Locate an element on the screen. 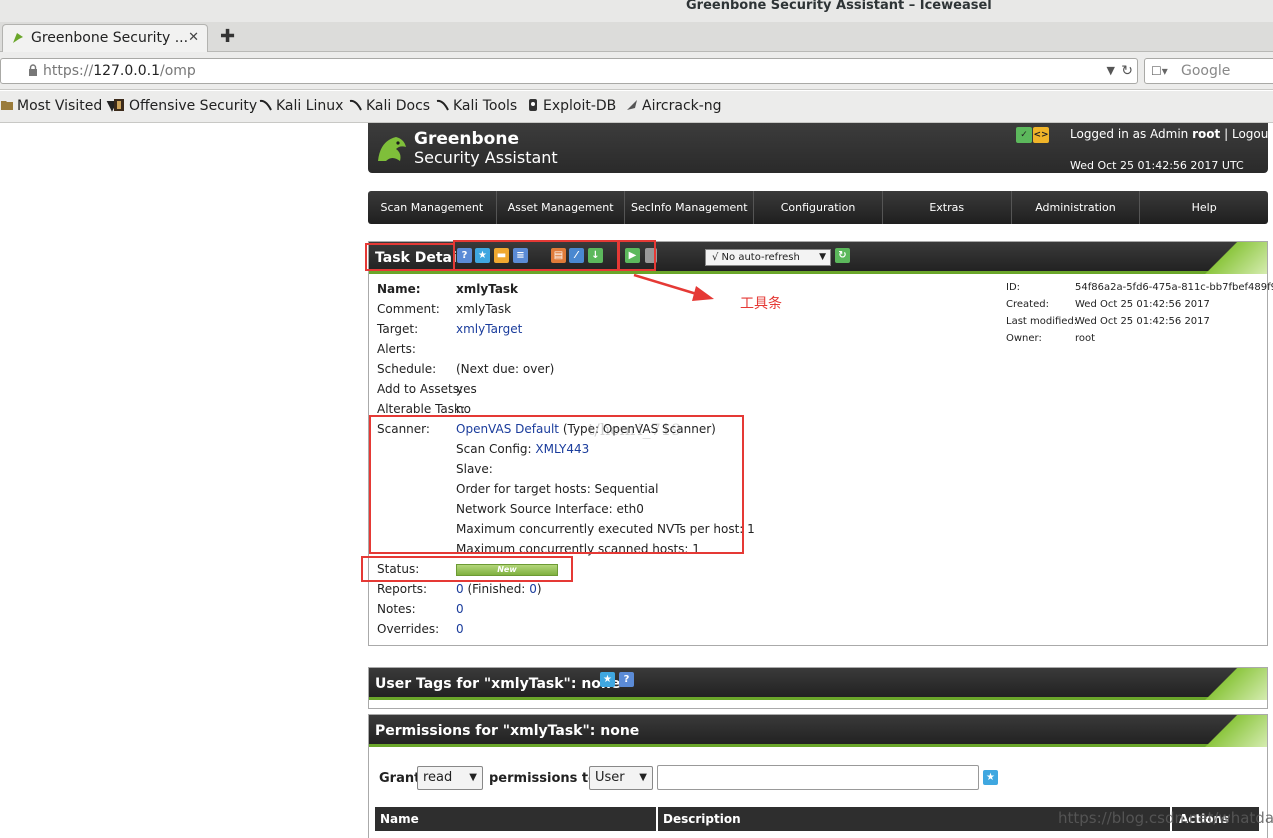  auto-refresh-select: √ No auto-refresh ▼ is located at coordinates (768, 257).